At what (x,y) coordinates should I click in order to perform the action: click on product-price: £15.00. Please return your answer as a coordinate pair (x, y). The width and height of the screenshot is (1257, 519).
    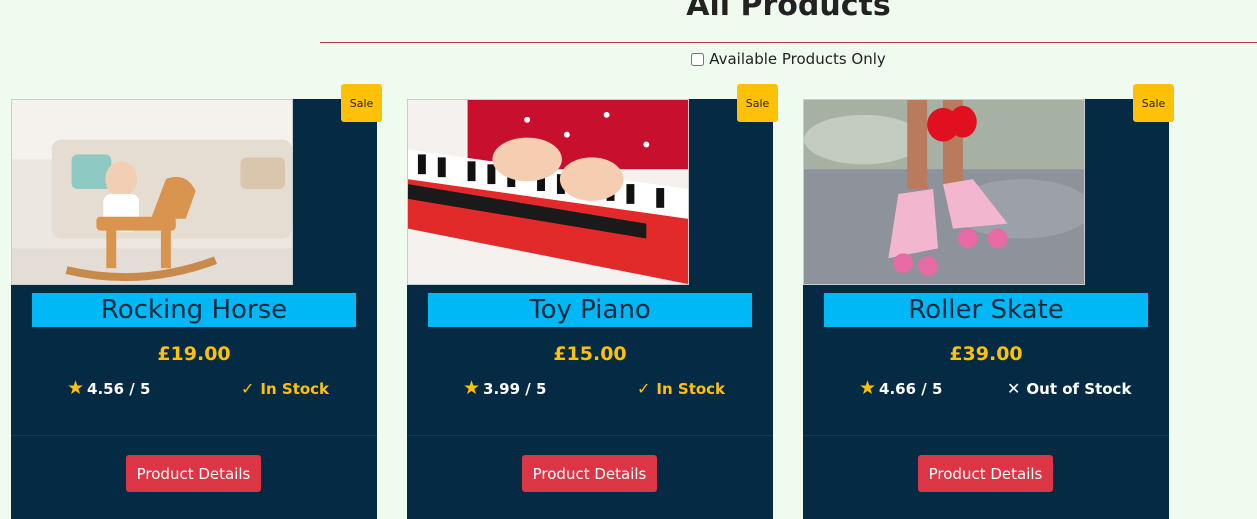
    Looking at the image, I should click on (590, 354).